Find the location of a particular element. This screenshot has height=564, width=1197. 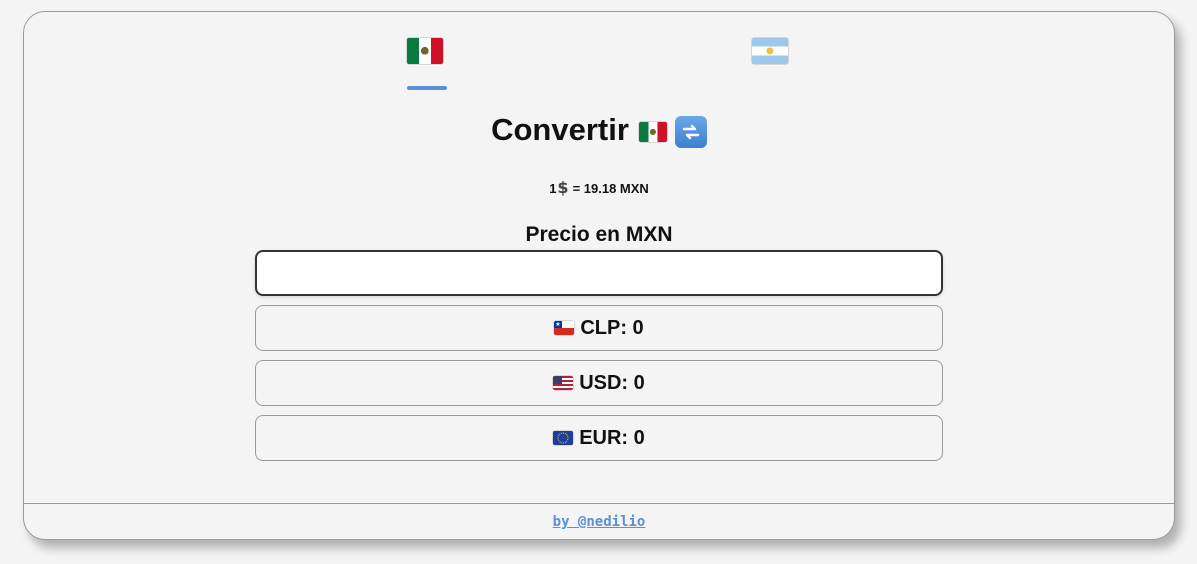

result-clp-text: CLP: 0 is located at coordinates (612, 327).